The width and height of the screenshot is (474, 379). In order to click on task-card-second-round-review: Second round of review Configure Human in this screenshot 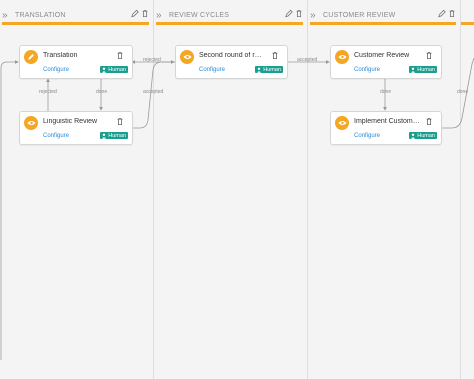, I will do `click(231, 62)`.